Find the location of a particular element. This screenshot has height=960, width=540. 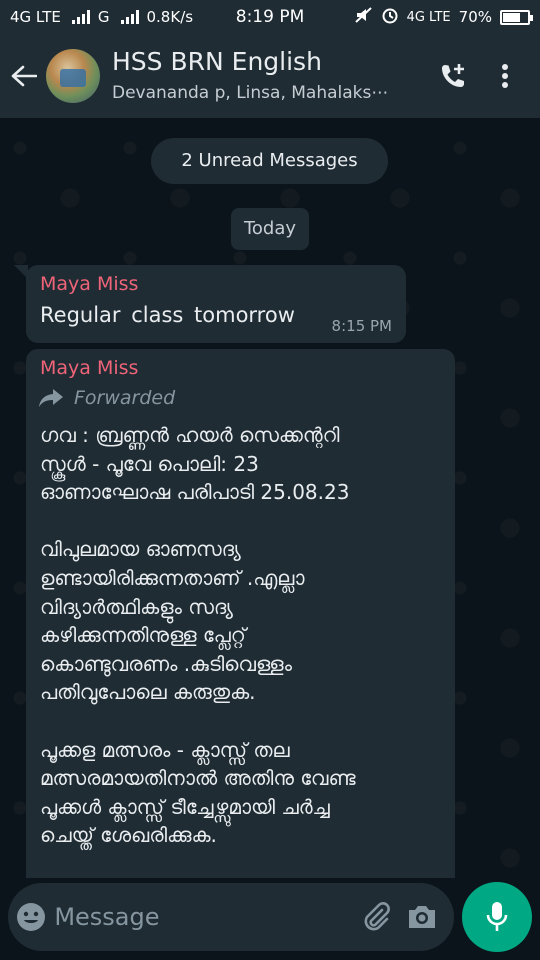

battery-fill is located at coordinates (511, 17).